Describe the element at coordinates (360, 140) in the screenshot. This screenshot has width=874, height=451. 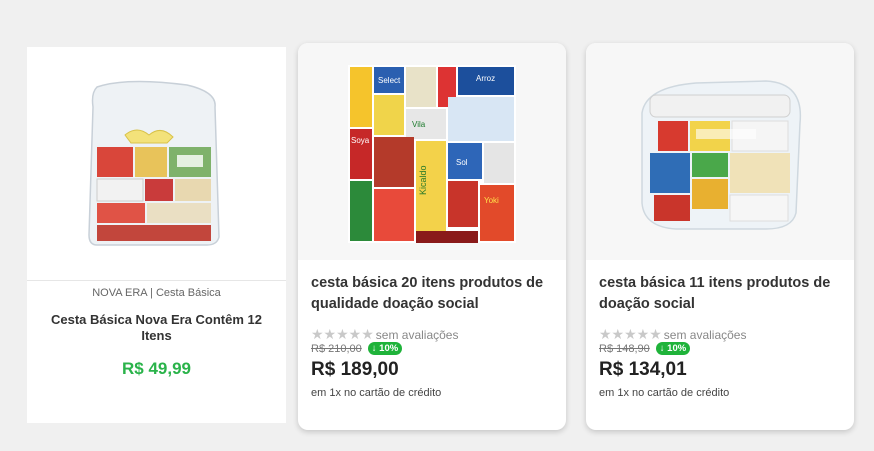
I see `svg-text: Soya` at that location.